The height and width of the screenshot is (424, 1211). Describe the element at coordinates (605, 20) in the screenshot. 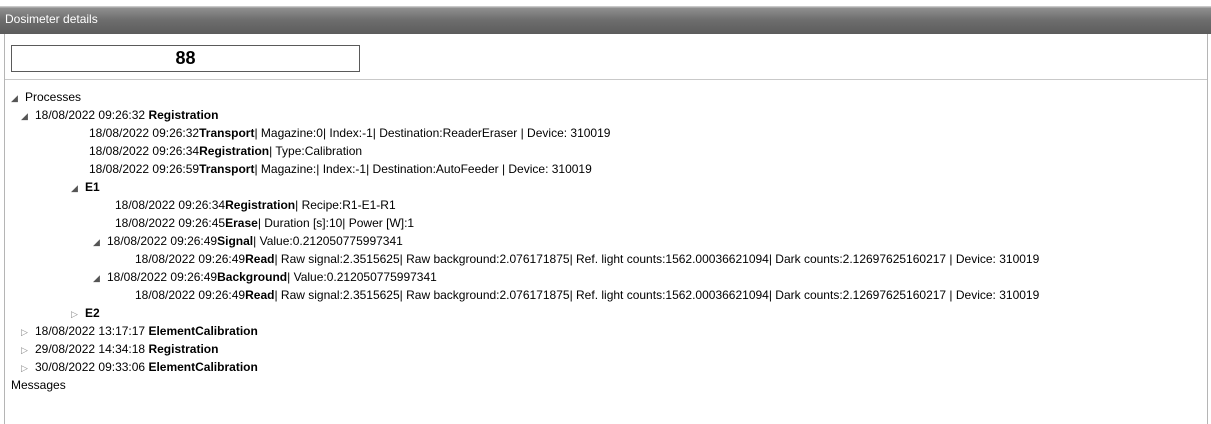

I see `panel-header: Dosimeter details` at that location.